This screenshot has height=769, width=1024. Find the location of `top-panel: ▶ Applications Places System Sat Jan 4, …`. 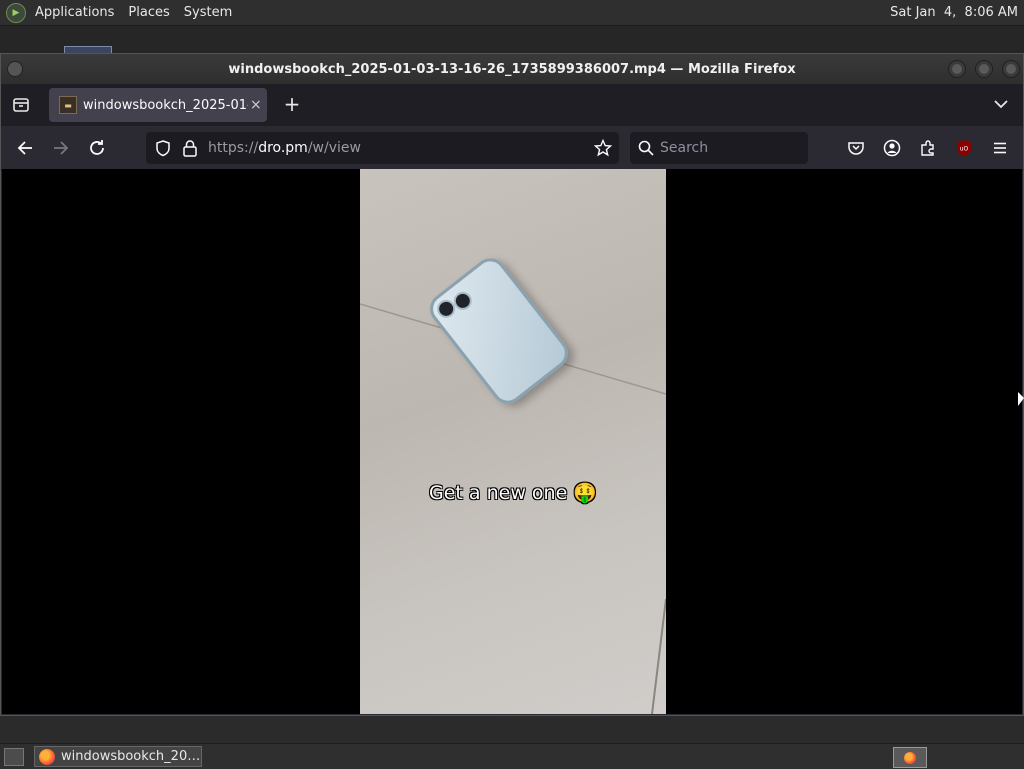

top-panel: ▶ Applications Places System Sat Jan 4, … is located at coordinates (512, 13).